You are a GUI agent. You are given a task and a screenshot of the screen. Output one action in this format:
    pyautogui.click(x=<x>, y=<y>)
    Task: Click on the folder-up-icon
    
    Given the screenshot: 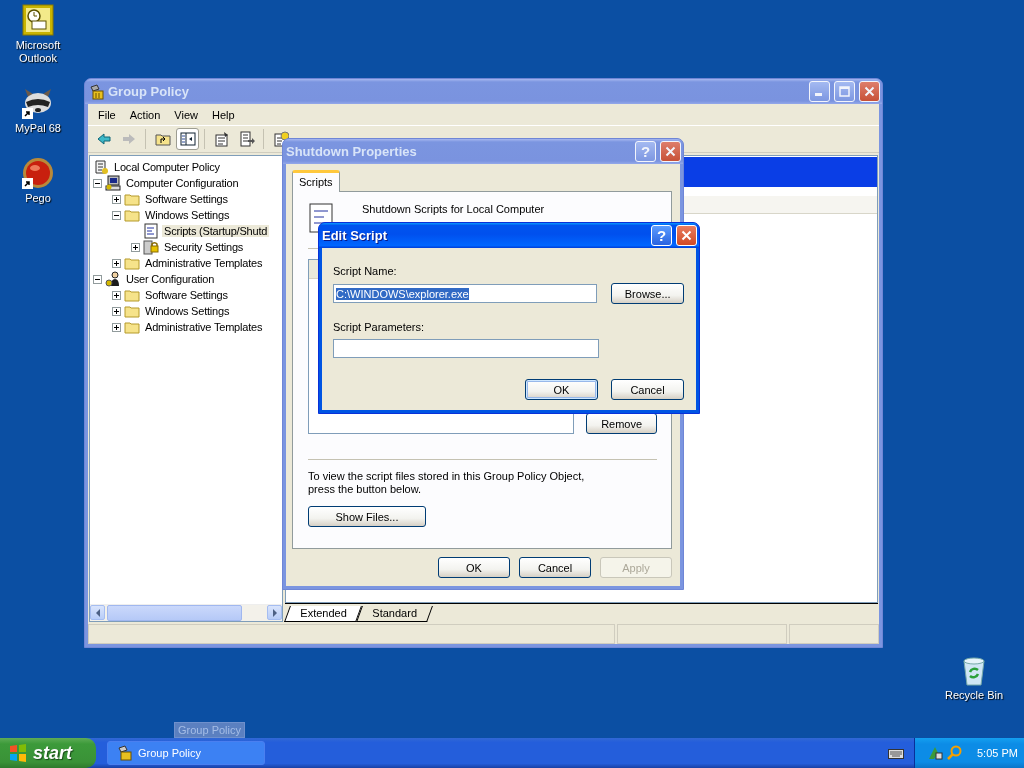 What is the action you would take?
    pyautogui.click(x=162, y=139)
    